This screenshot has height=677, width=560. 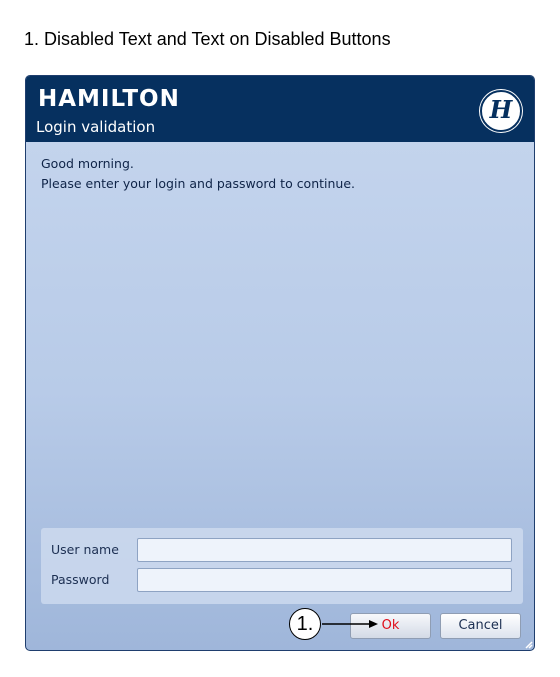 What do you see at coordinates (96, 127) in the screenshot?
I see `window-title: Login validation` at bounding box center [96, 127].